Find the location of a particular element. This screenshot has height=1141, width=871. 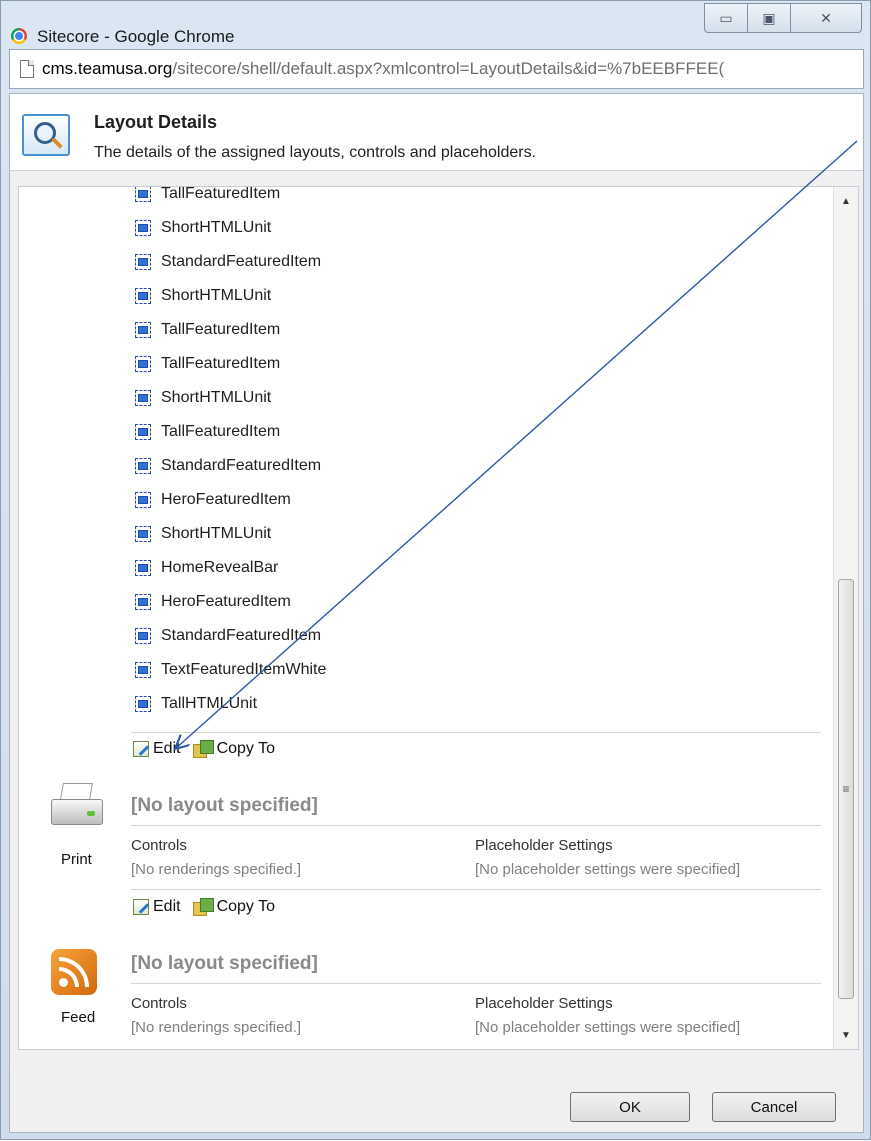

rendering-item: TallHTMLUnit is located at coordinates (230, 704).